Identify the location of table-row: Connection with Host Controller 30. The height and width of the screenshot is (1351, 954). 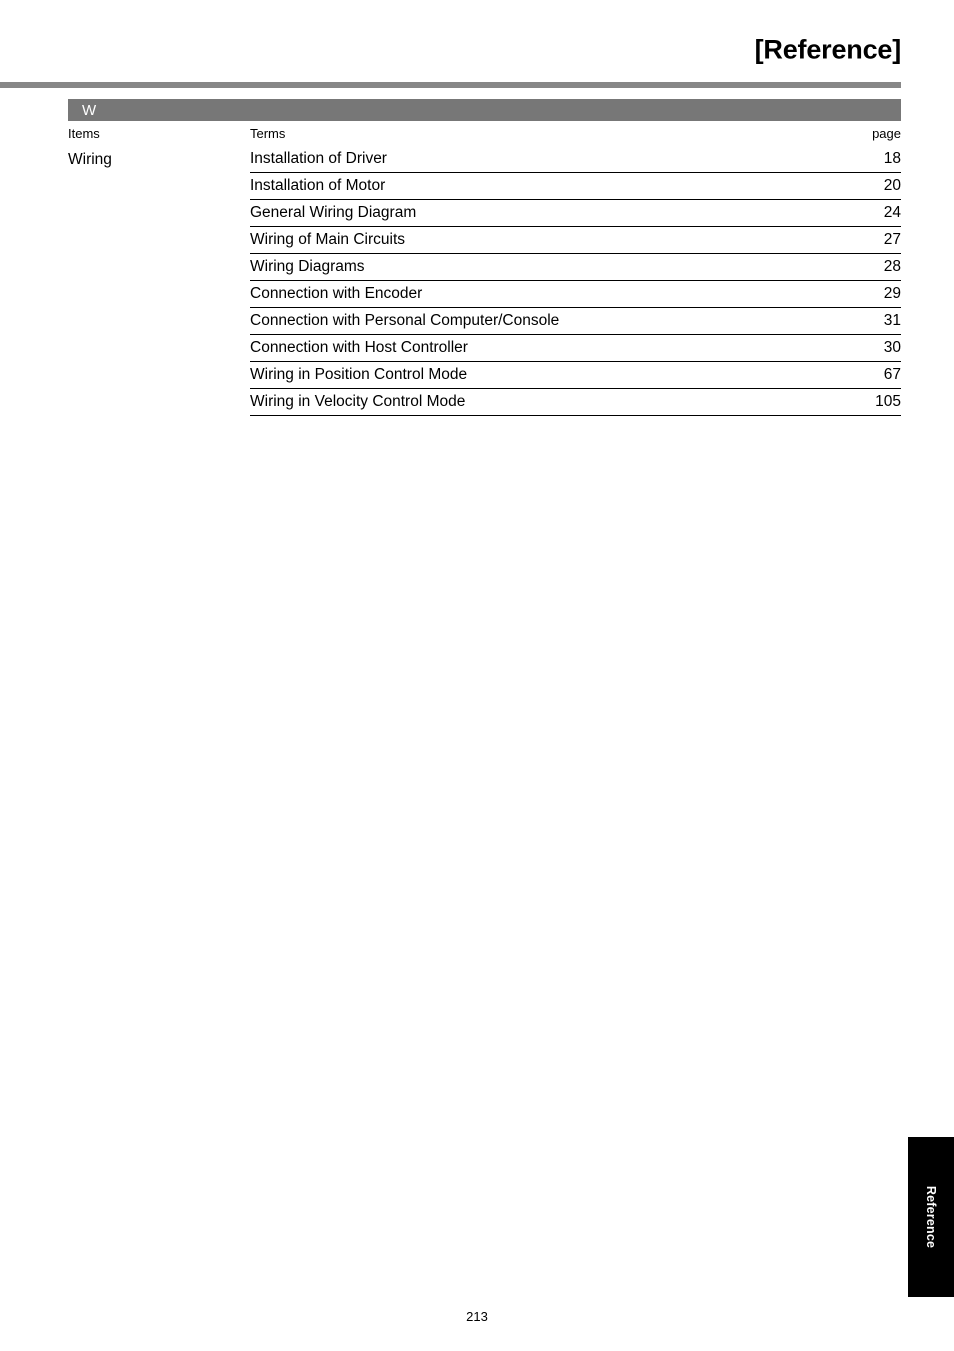
(484, 348).